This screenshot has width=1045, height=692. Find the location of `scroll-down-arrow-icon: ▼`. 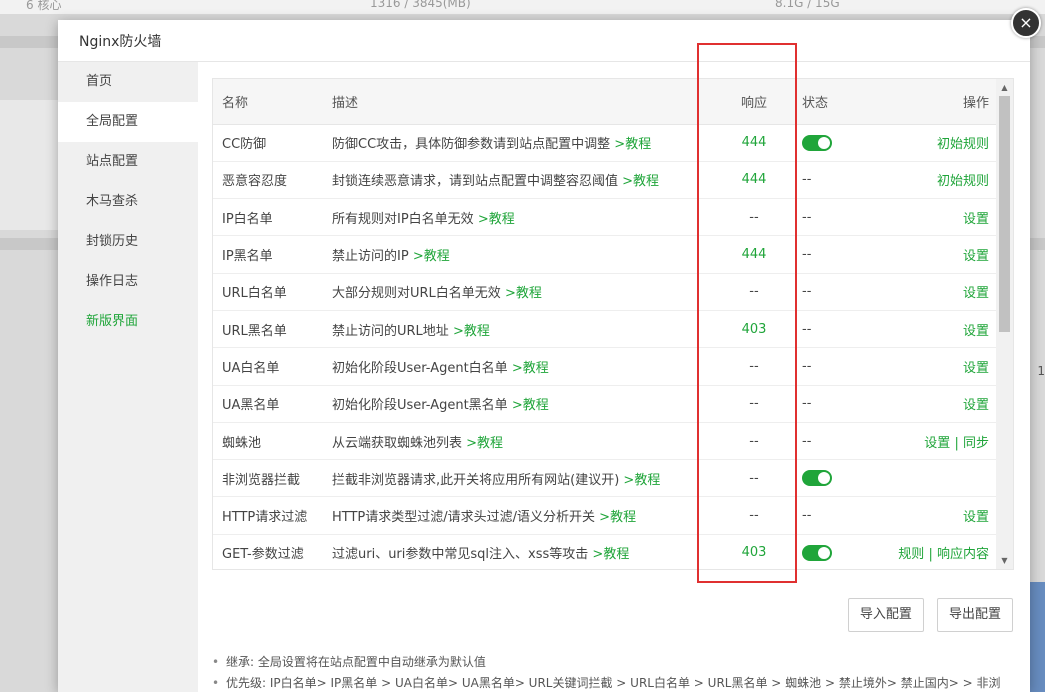

scroll-down-arrow-icon: ▼ is located at coordinates (1004, 560).